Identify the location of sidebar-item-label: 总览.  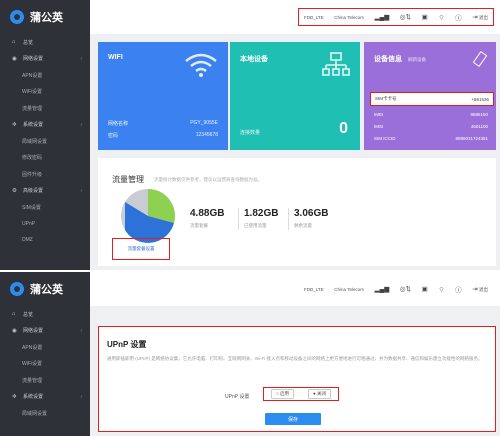
(28, 42).